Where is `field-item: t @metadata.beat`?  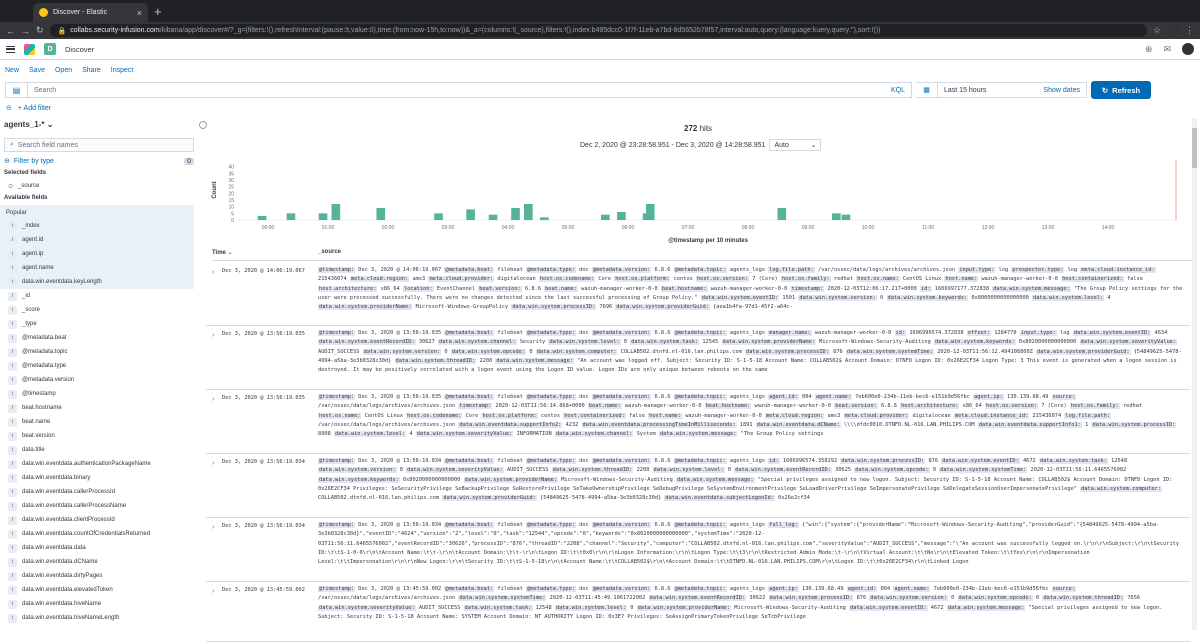
field-item: t @metadata.beat is located at coordinates (99, 338).